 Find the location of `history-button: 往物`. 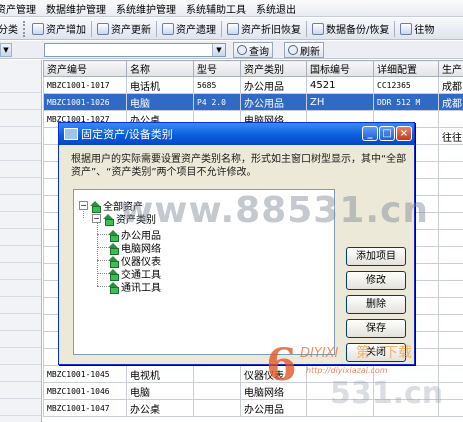

history-button: 往物 is located at coordinates (417, 29).